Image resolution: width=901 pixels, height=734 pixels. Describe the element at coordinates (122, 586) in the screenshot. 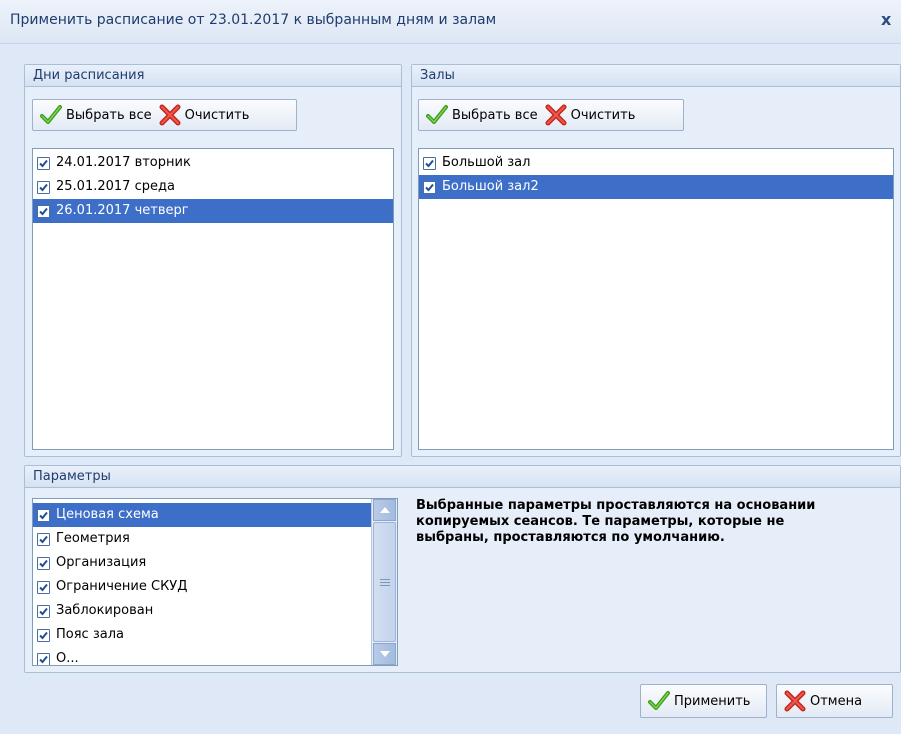

I see `list-item-label: Ограничение СКУД` at that location.